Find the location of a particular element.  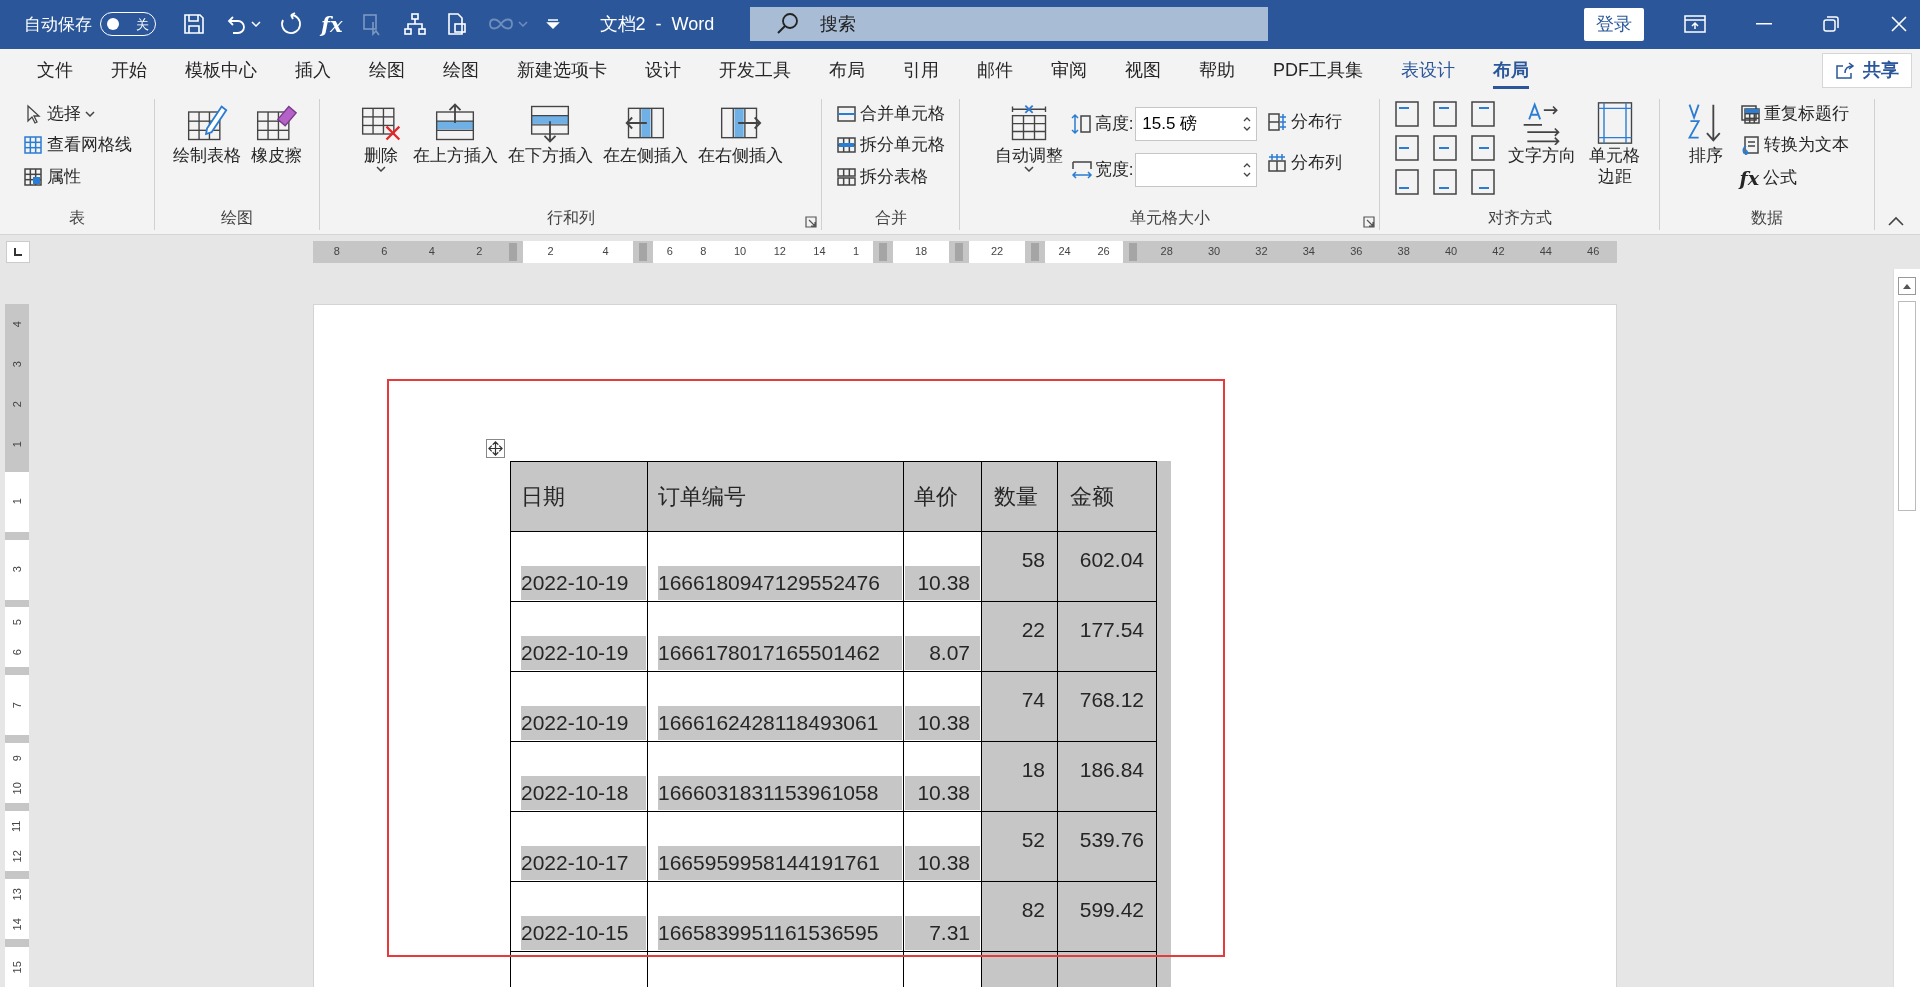

ribbon-button: 查看网格线 is located at coordinates (77, 145).